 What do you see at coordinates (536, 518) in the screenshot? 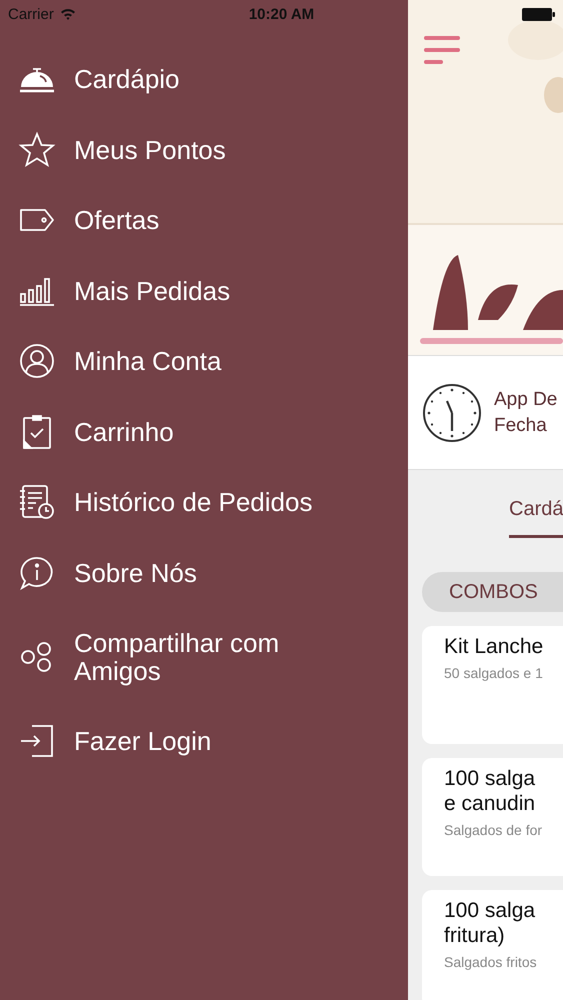
I see `menu-tab: Cardá` at bounding box center [536, 518].